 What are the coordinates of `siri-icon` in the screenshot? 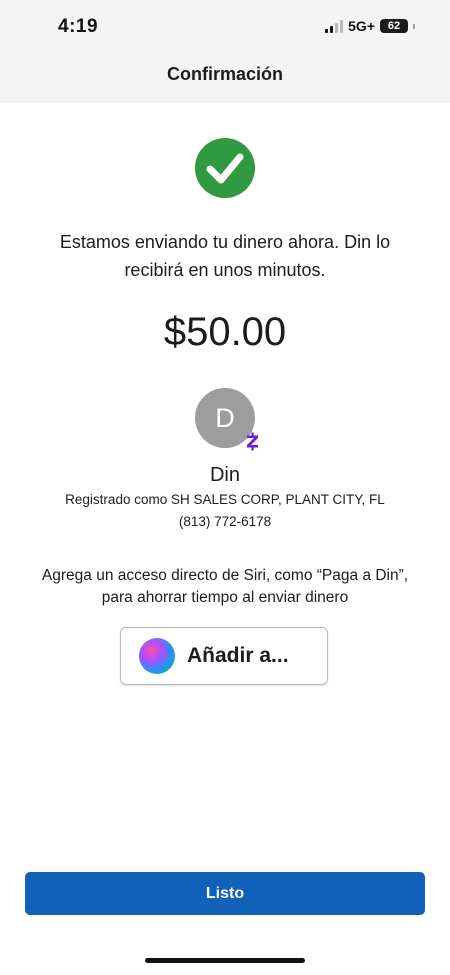 It's located at (157, 656).